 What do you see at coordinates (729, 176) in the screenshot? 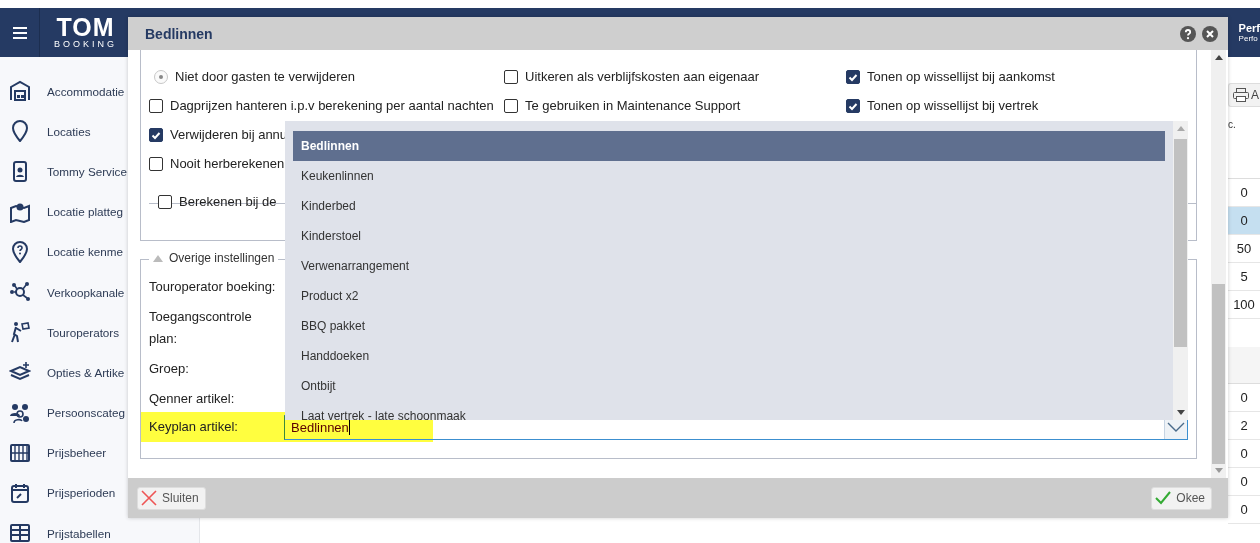
I see `dropdown-option: Keukenlinnen` at bounding box center [729, 176].